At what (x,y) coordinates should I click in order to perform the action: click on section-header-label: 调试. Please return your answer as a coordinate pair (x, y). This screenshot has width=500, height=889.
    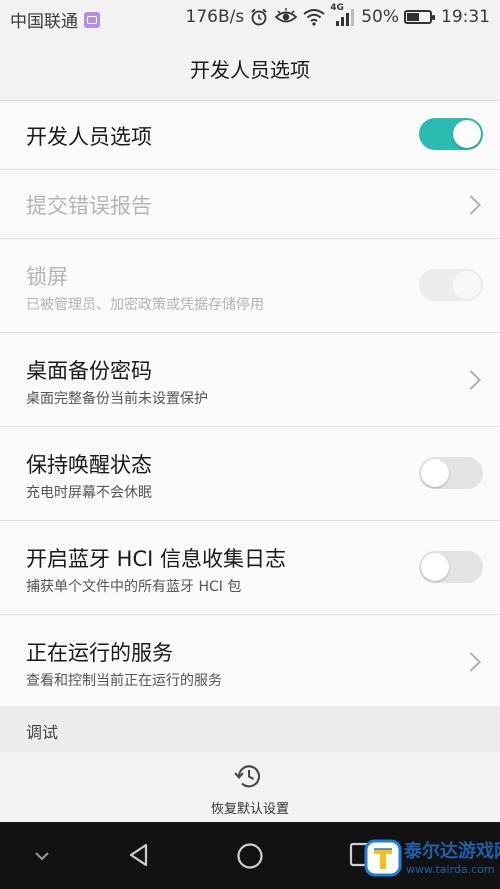
    Looking at the image, I should click on (42, 732).